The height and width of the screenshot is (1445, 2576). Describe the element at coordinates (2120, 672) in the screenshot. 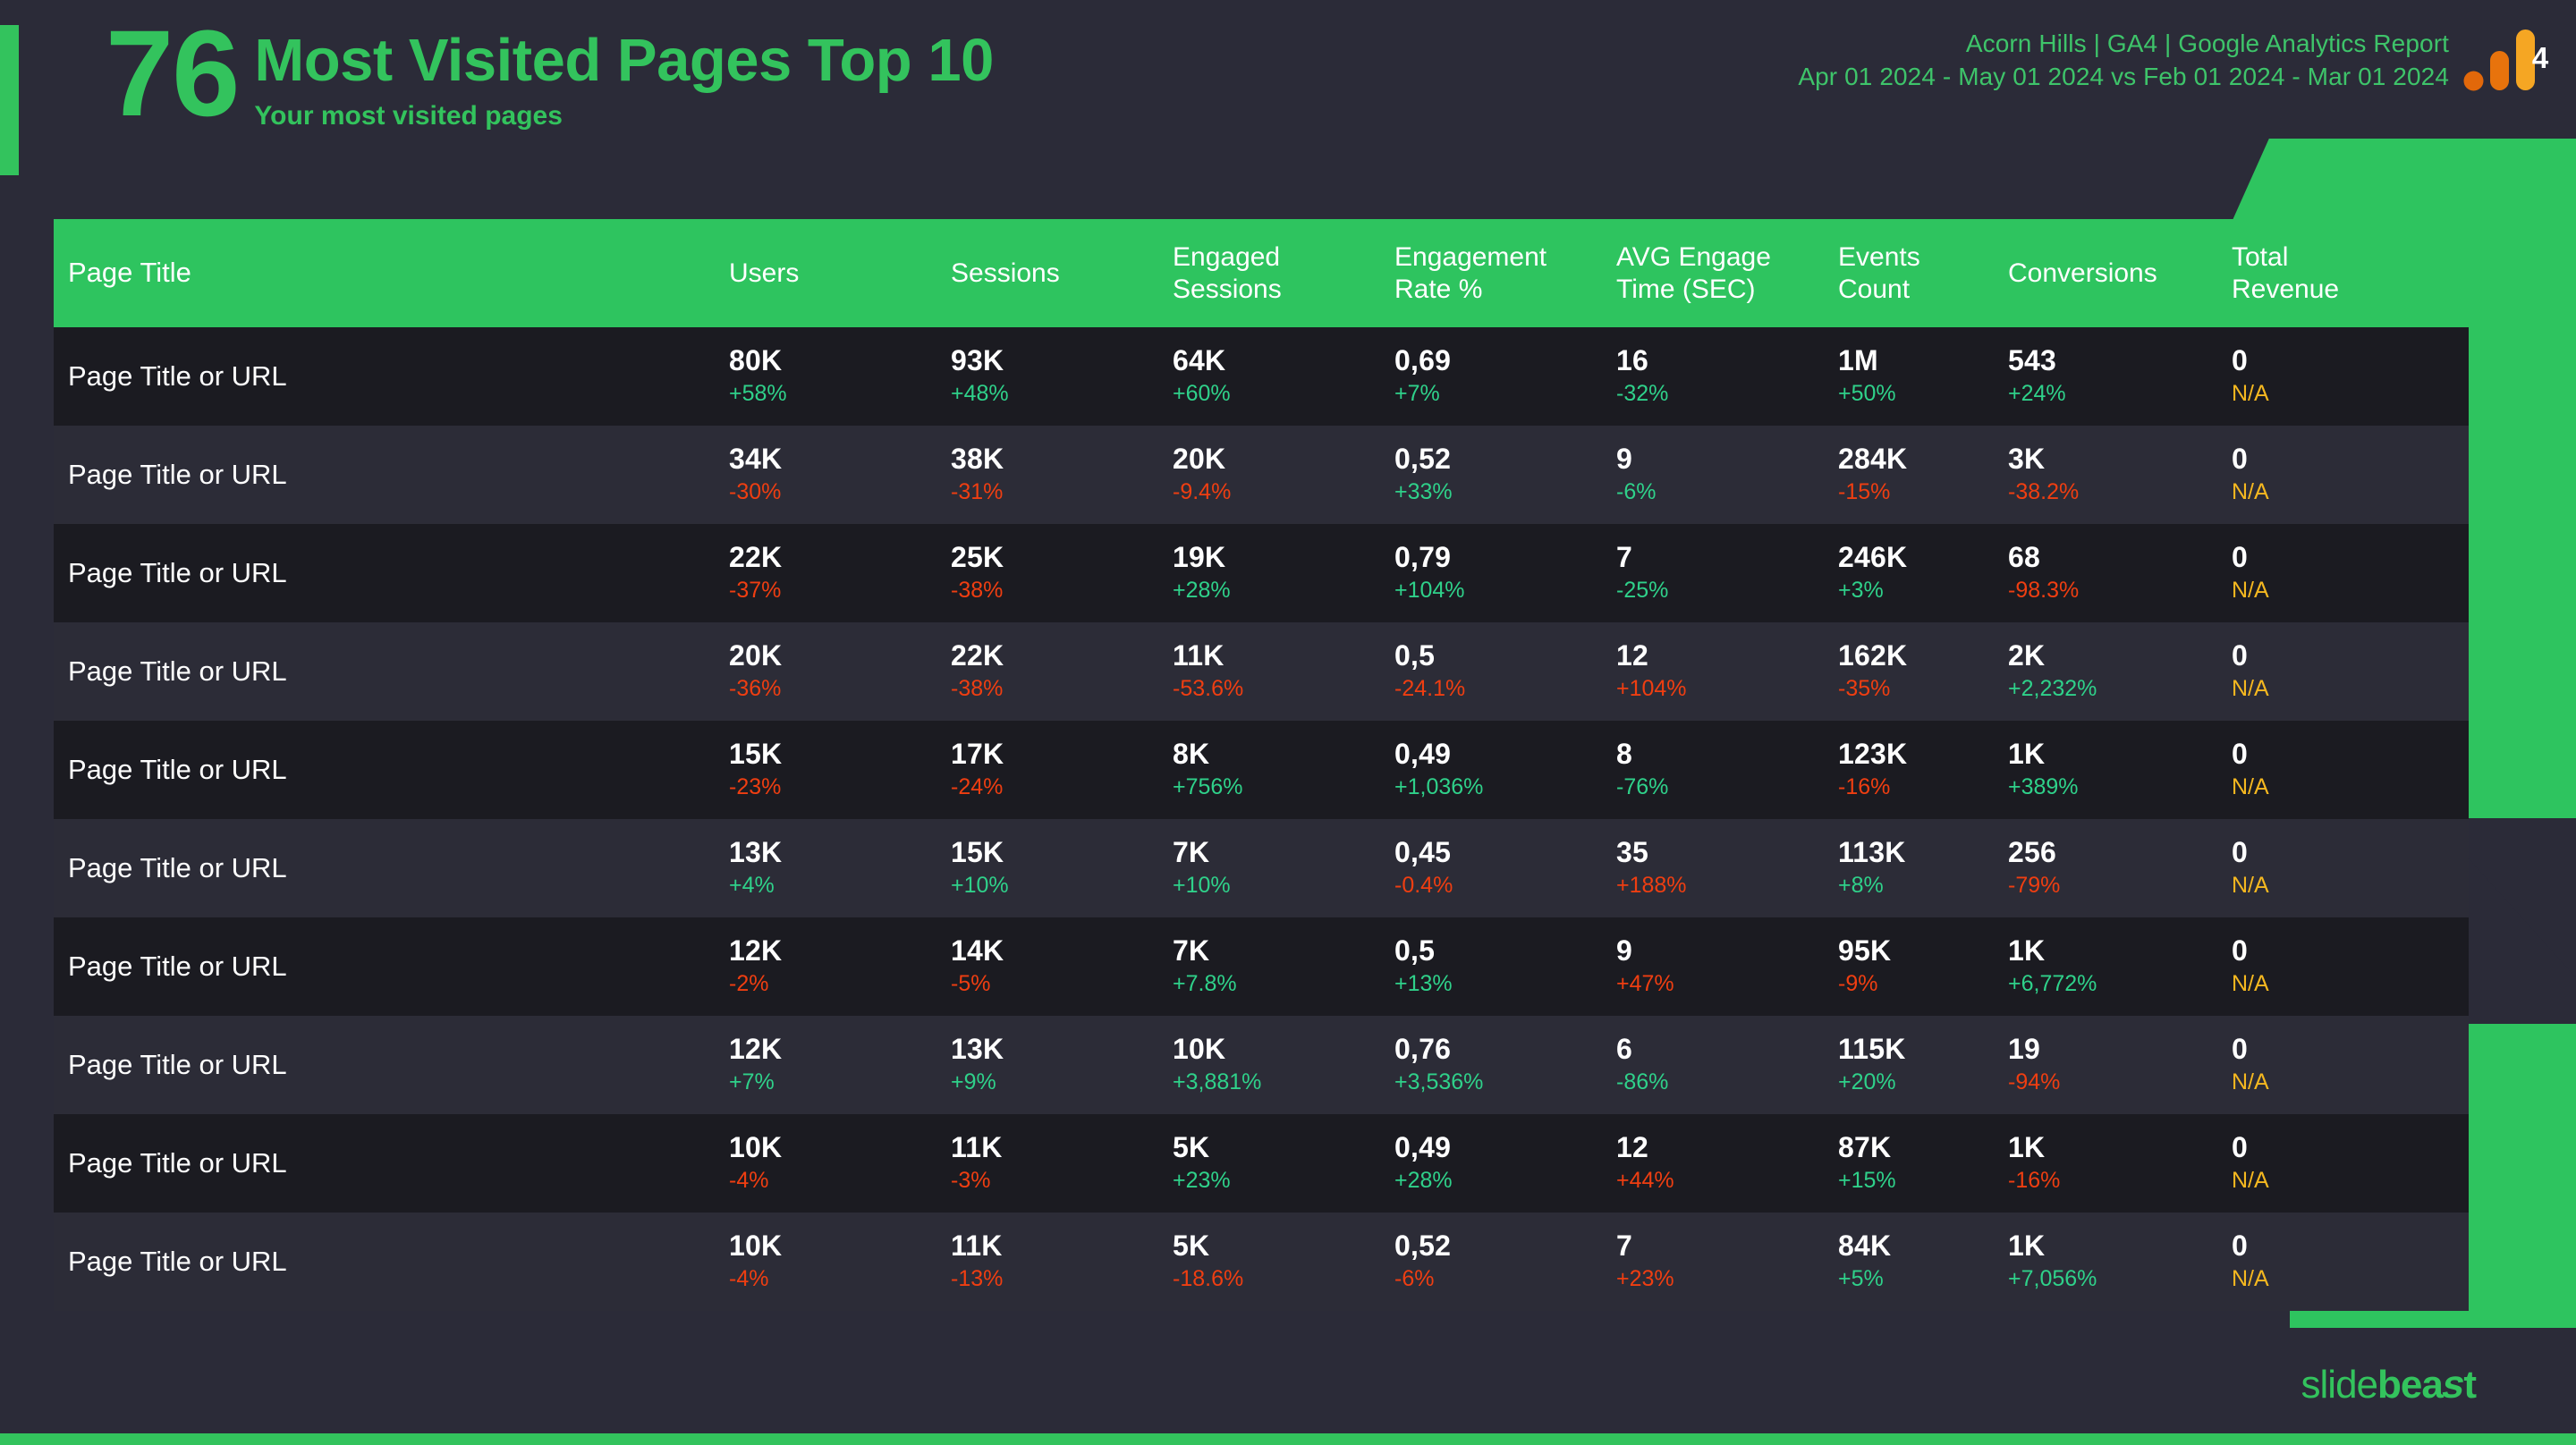

I see `cell-conversions: 2K +2,232%` at that location.